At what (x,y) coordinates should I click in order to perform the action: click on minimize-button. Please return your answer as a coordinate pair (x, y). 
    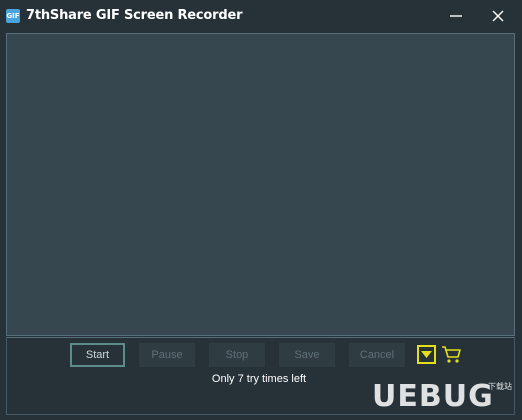
    Looking at the image, I should click on (456, 16).